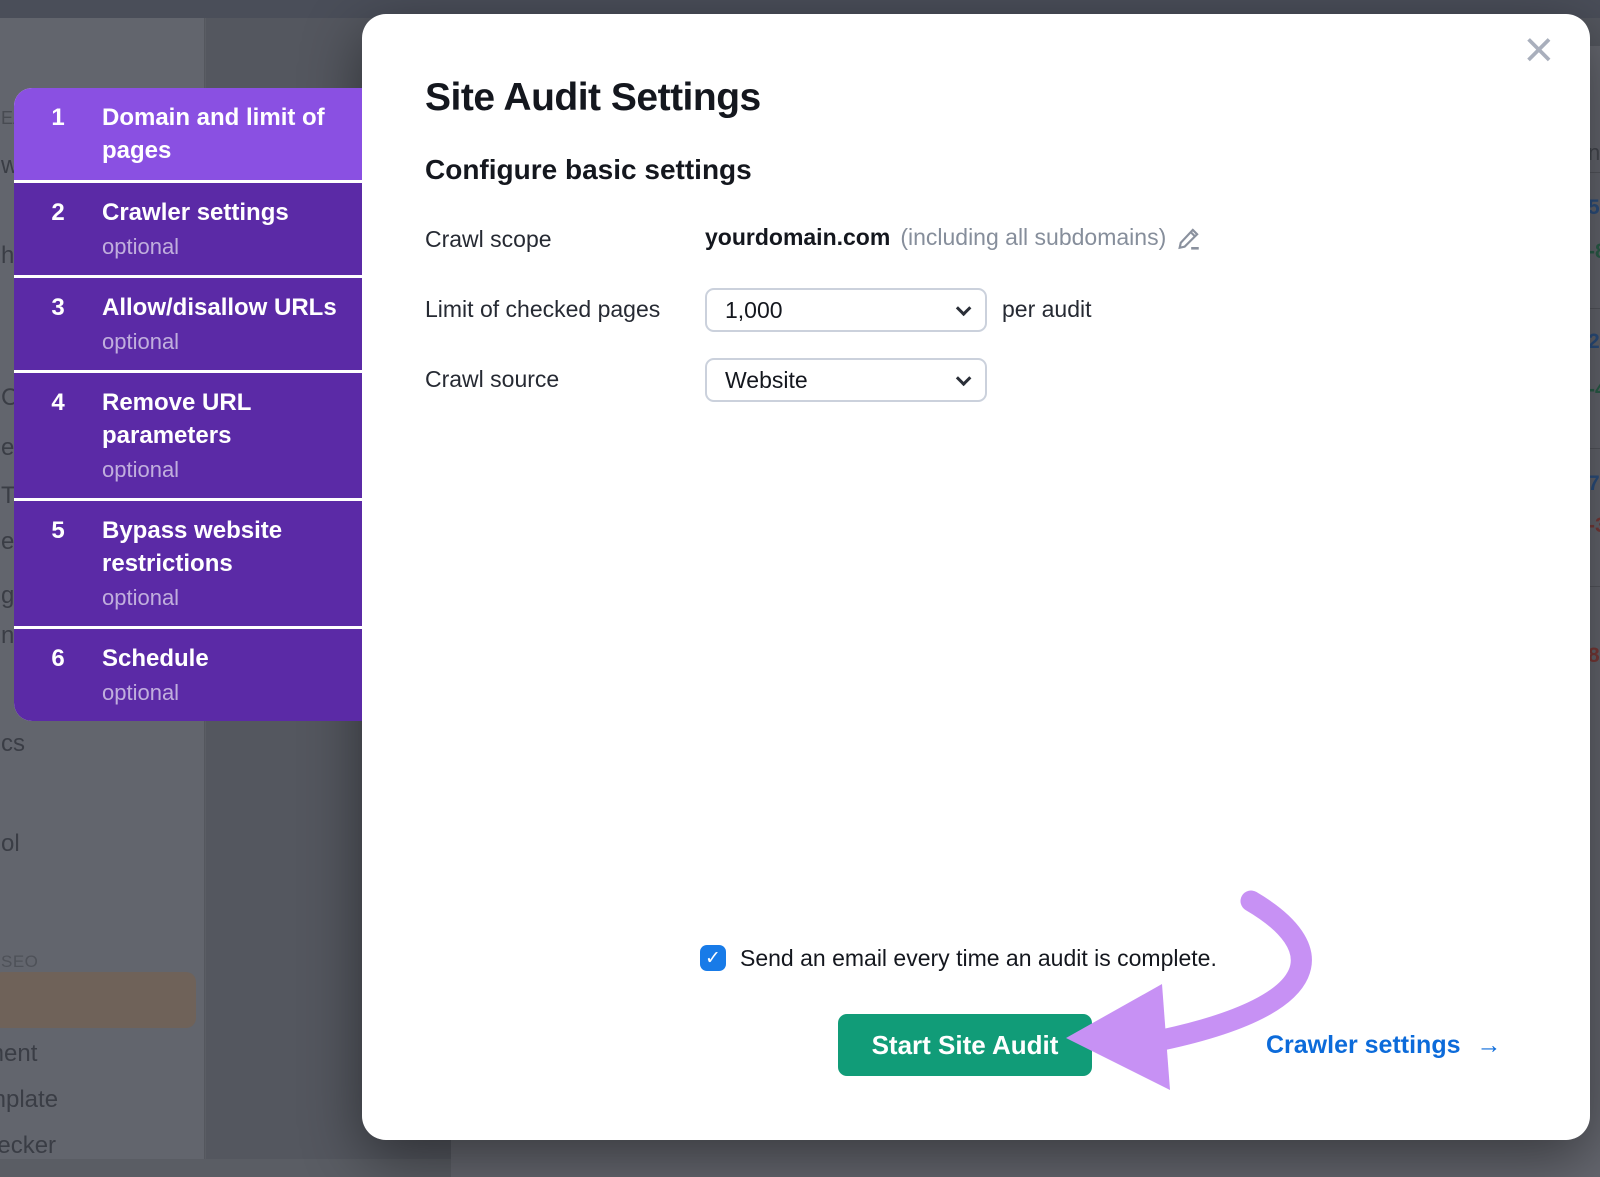 This screenshot has height=1177, width=1600. I want to click on step-number: 3, so click(58, 307).